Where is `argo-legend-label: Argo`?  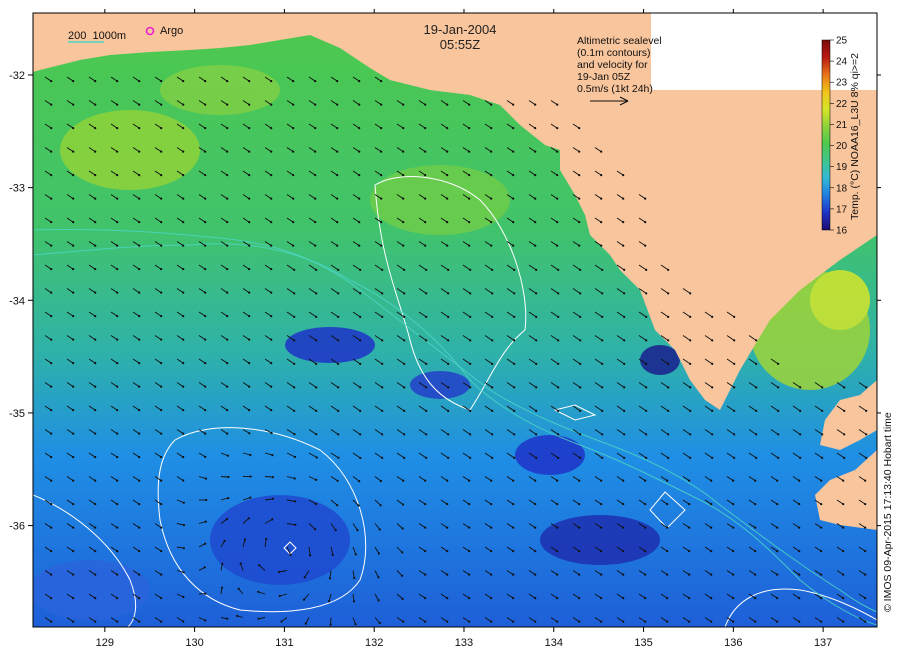
argo-legend-label: Argo is located at coordinates (171, 31).